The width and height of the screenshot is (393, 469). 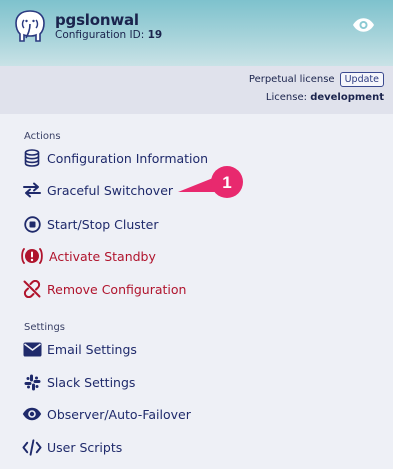 What do you see at coordinates (155, 35) in the screenshot?
I see `config-id-value: 19` at bounding box center [155, 35].